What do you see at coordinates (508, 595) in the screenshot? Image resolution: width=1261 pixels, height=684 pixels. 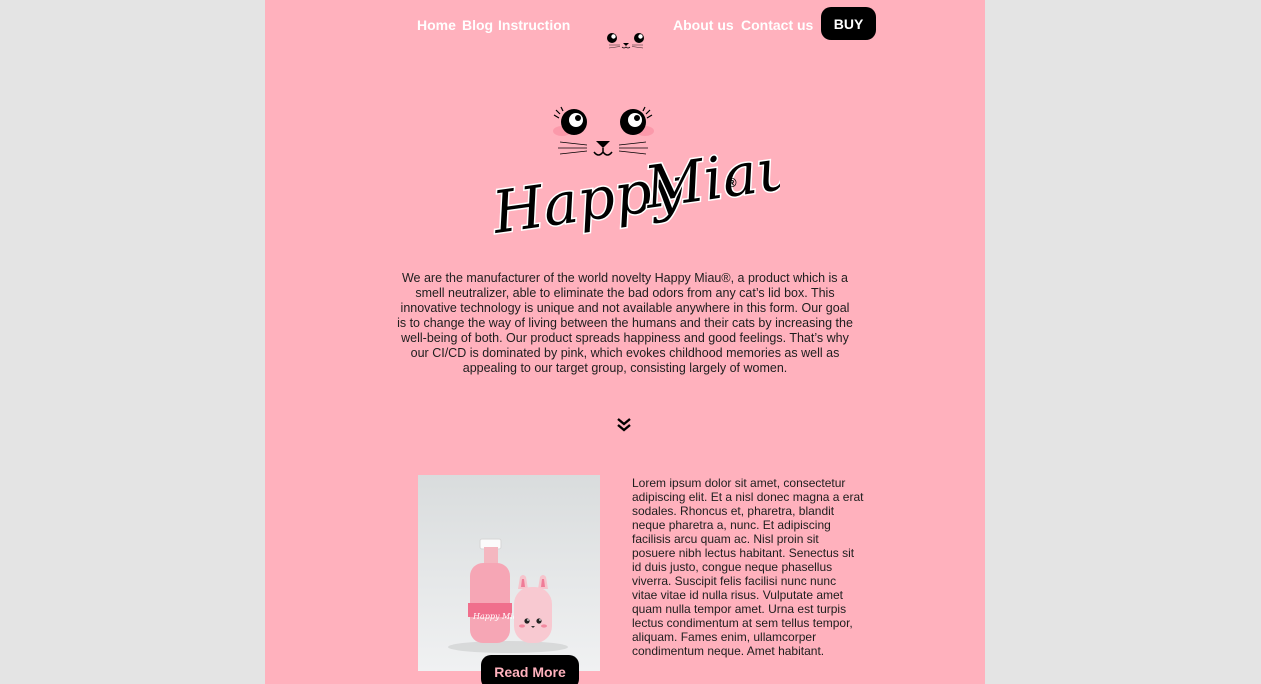 I see `product-photo: Happy Miau` at bounding box center [508, 595].